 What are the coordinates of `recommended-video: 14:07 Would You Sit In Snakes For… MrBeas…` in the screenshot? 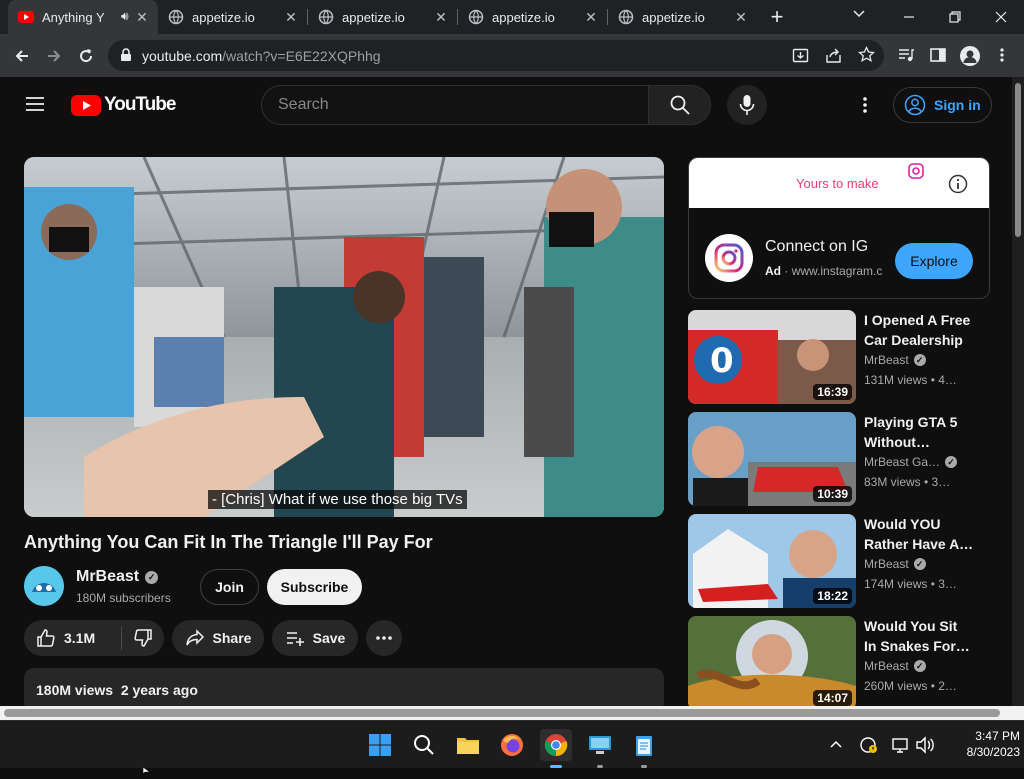 It's located at (838, 663).